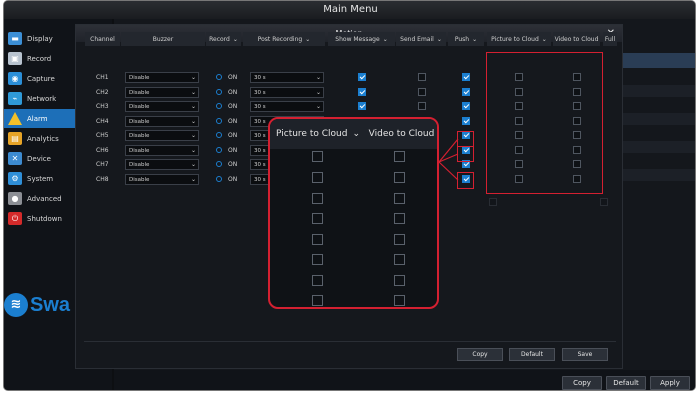 Image resolution: width=699 pixels, height=394 pixels. Describe the element at coordinates (576, 39) in the screenshot. I see `column-header-video-to-cloud: Video to Cloud` at that location.